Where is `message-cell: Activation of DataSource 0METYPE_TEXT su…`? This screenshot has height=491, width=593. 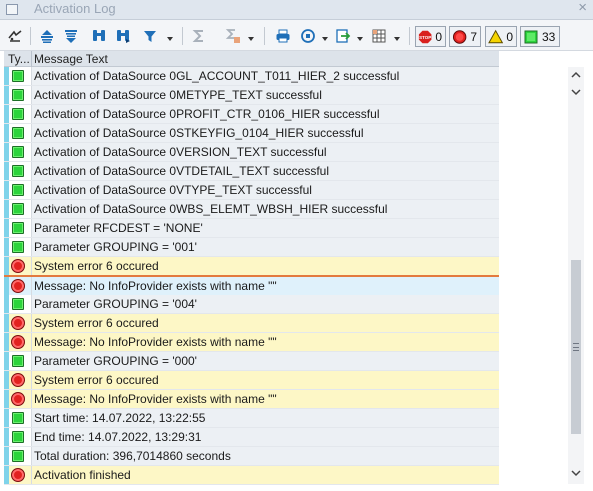
message-cell: Activation of DataSource 0METYPE_TEXT su… is located at coordinates (265, 95).